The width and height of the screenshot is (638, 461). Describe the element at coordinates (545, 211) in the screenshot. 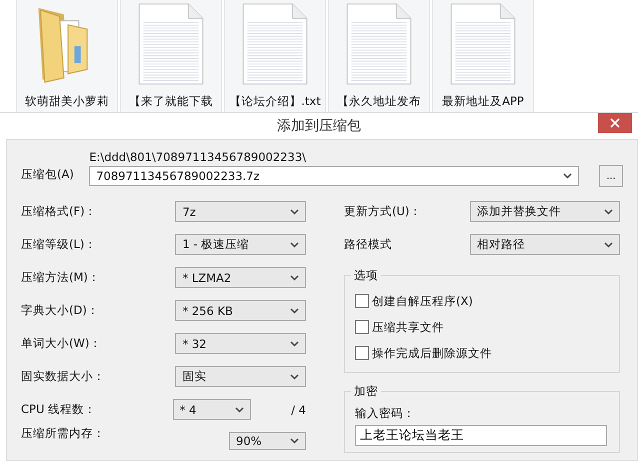

I see `dropdown: 添加并替换文件` at that location.